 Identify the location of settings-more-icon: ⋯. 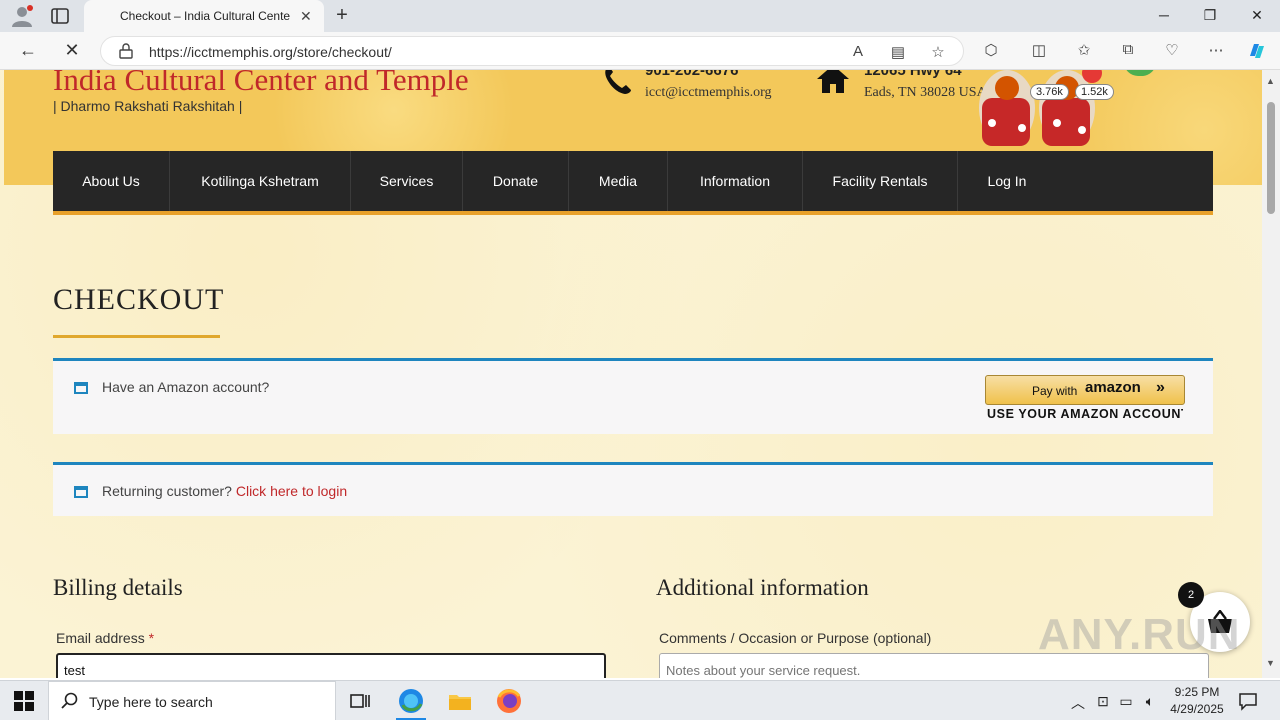
(1216, 50).